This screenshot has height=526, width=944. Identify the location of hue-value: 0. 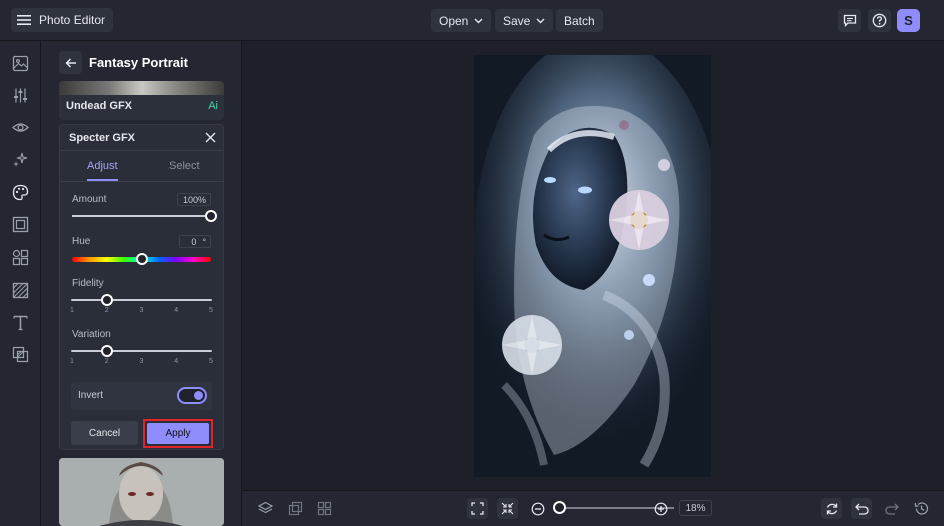
(194, 241).